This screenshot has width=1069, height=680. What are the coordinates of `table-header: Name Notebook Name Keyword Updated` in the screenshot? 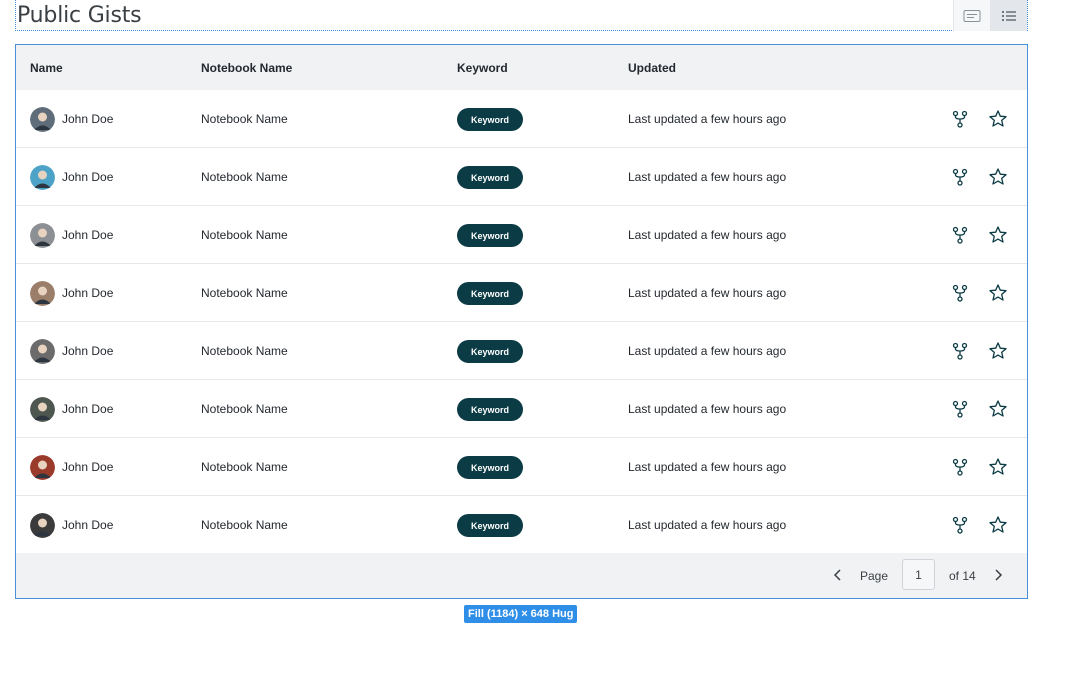 It's located at (521, 67).